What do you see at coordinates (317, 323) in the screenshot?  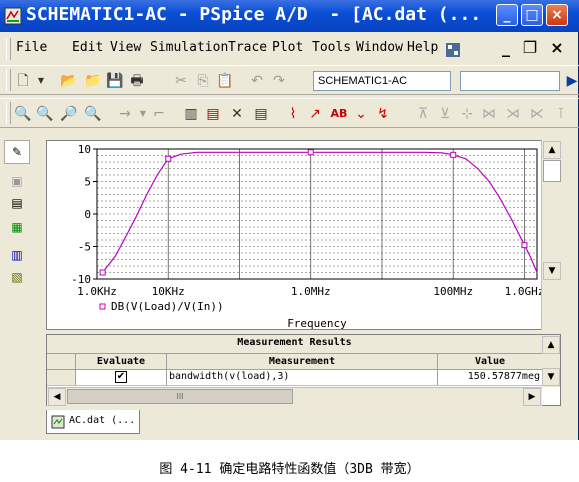 I see `x-axis-label: Frequency` at bounding box center [317, 323].